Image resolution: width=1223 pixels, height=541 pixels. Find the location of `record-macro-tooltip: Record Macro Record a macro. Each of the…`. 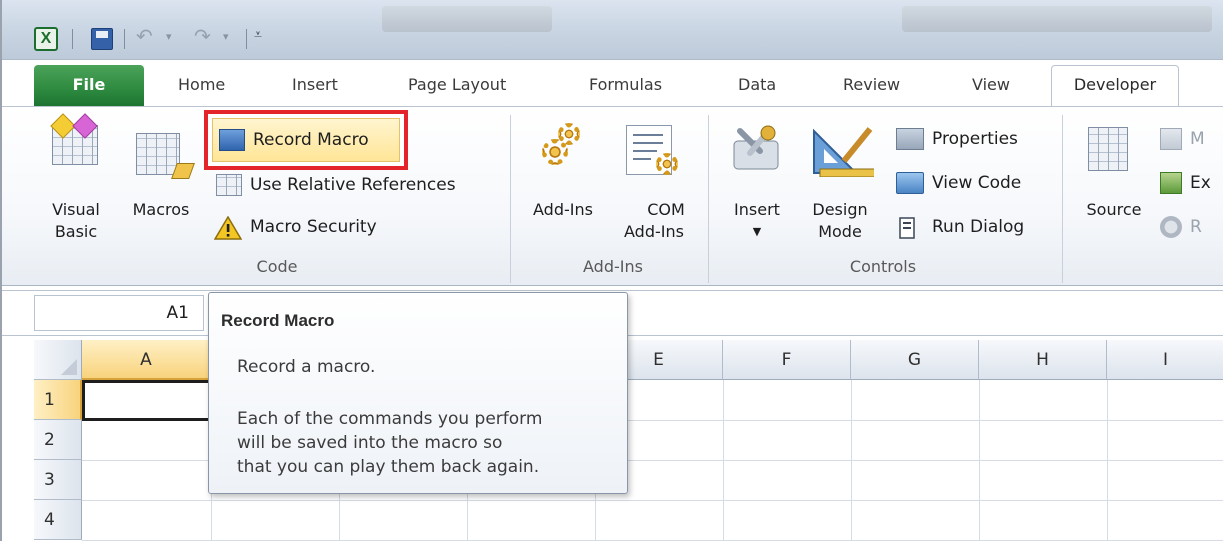

record-macro-tooltip: Record Macro Record a macro. Each of the… is located at coordinates (418, 393).